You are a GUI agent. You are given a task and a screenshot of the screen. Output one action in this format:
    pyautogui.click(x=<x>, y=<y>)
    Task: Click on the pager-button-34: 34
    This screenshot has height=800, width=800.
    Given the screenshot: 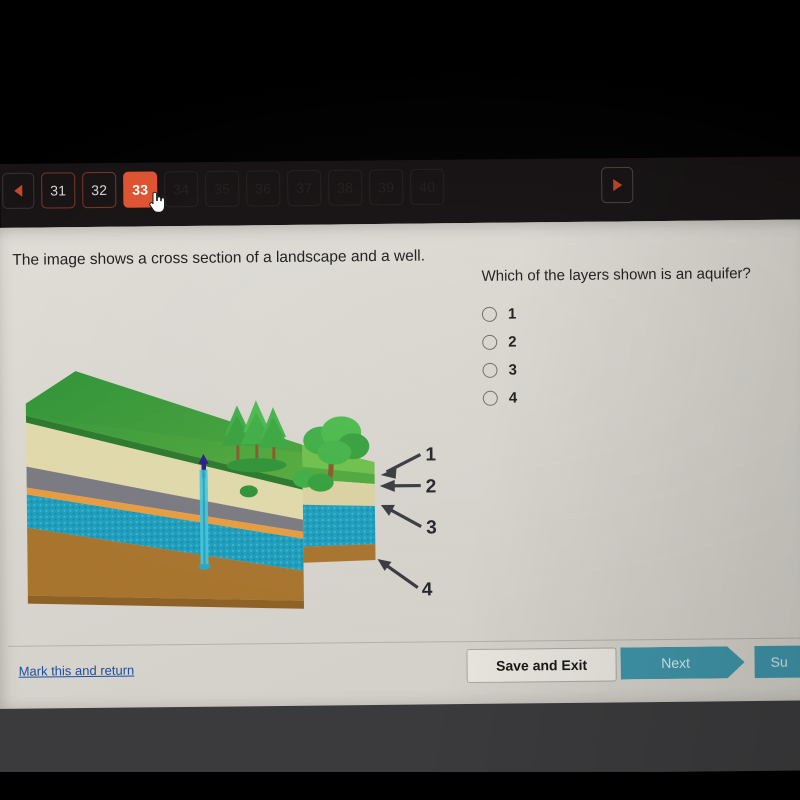 What is the action you would take?
    pyautogui.click(x=181, y=189)
    